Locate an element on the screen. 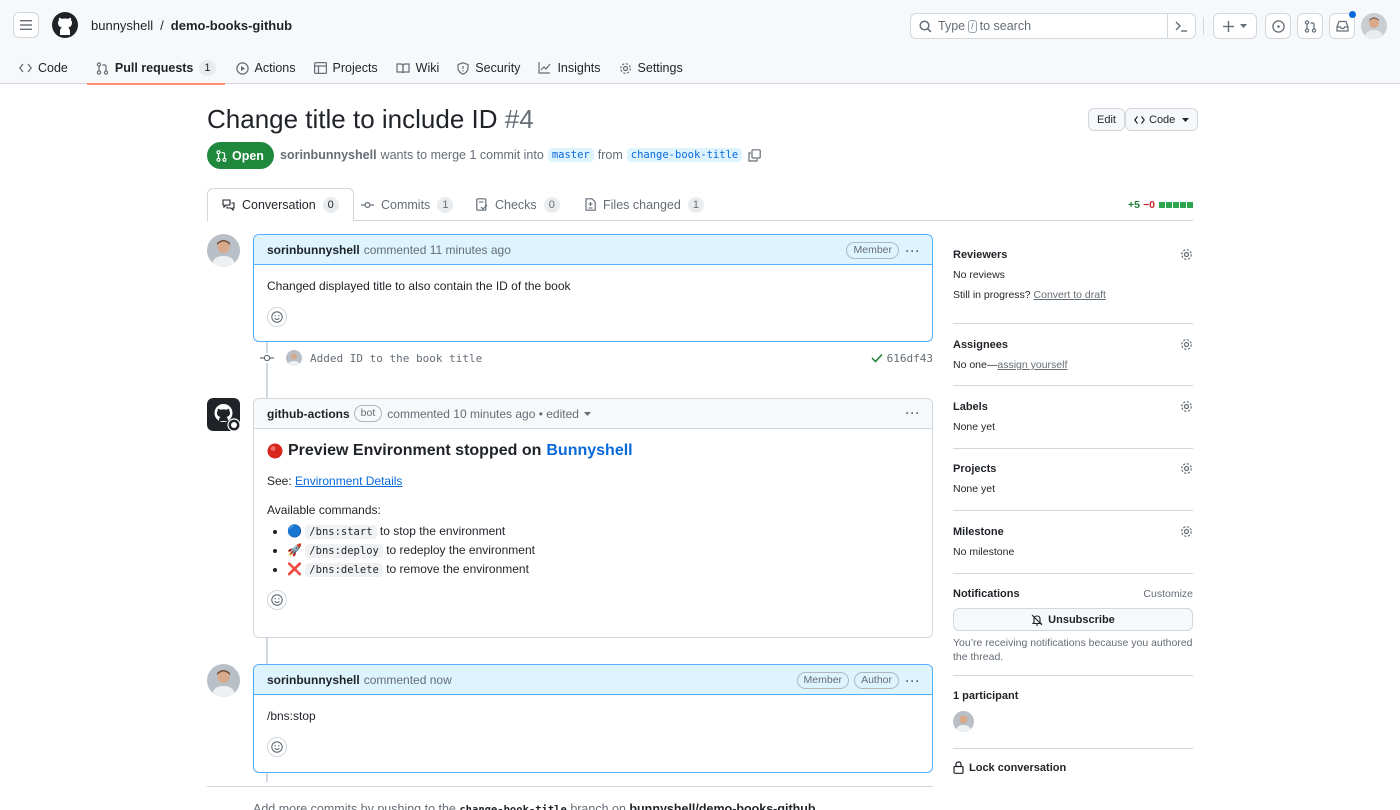 The height and width of the screenshot is (810, 1400). issues-button is located at coordinates (1278, 26).